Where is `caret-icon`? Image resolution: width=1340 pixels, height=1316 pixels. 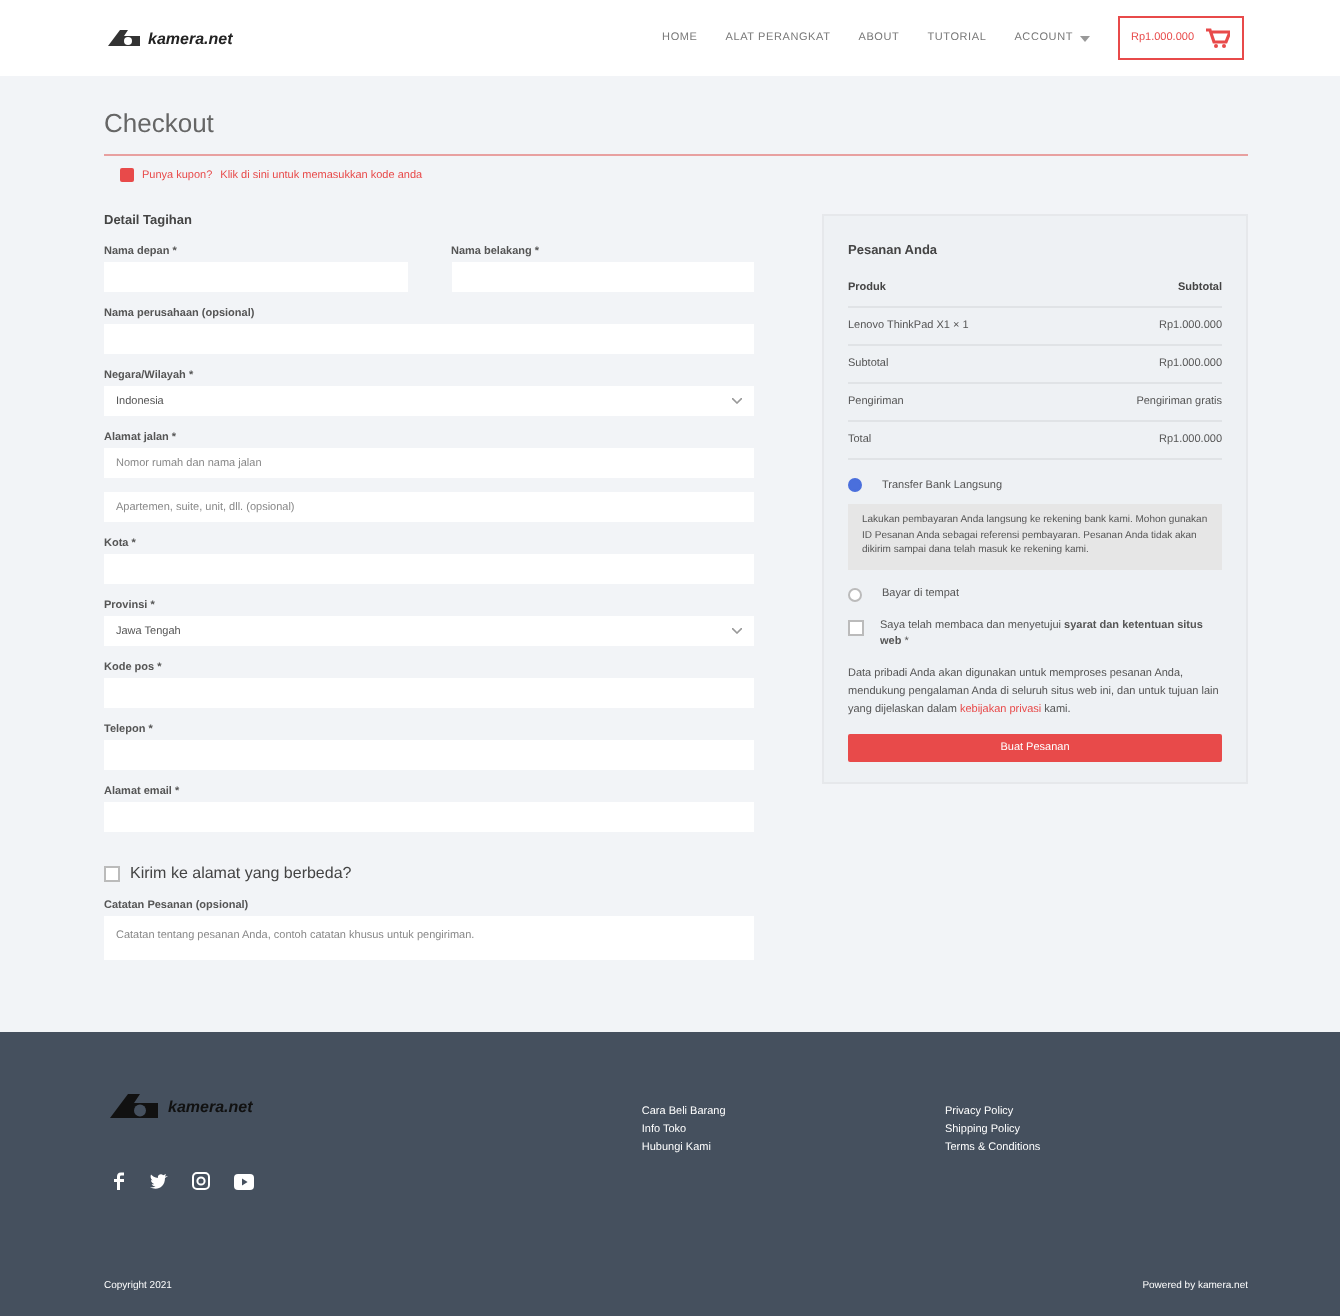 caret-icon is located at coordinates (1084, 38).